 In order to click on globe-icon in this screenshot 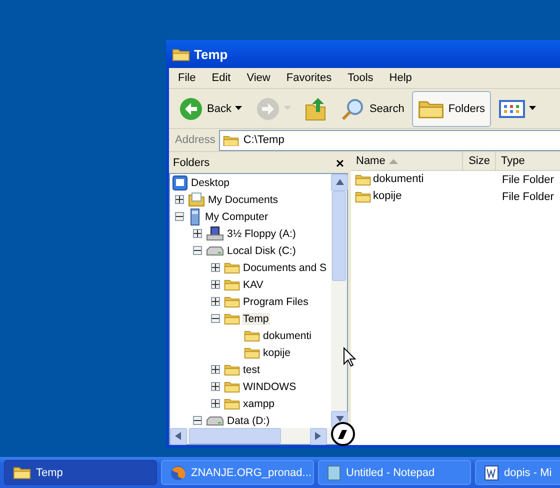, I will do `click(178, 472)`.